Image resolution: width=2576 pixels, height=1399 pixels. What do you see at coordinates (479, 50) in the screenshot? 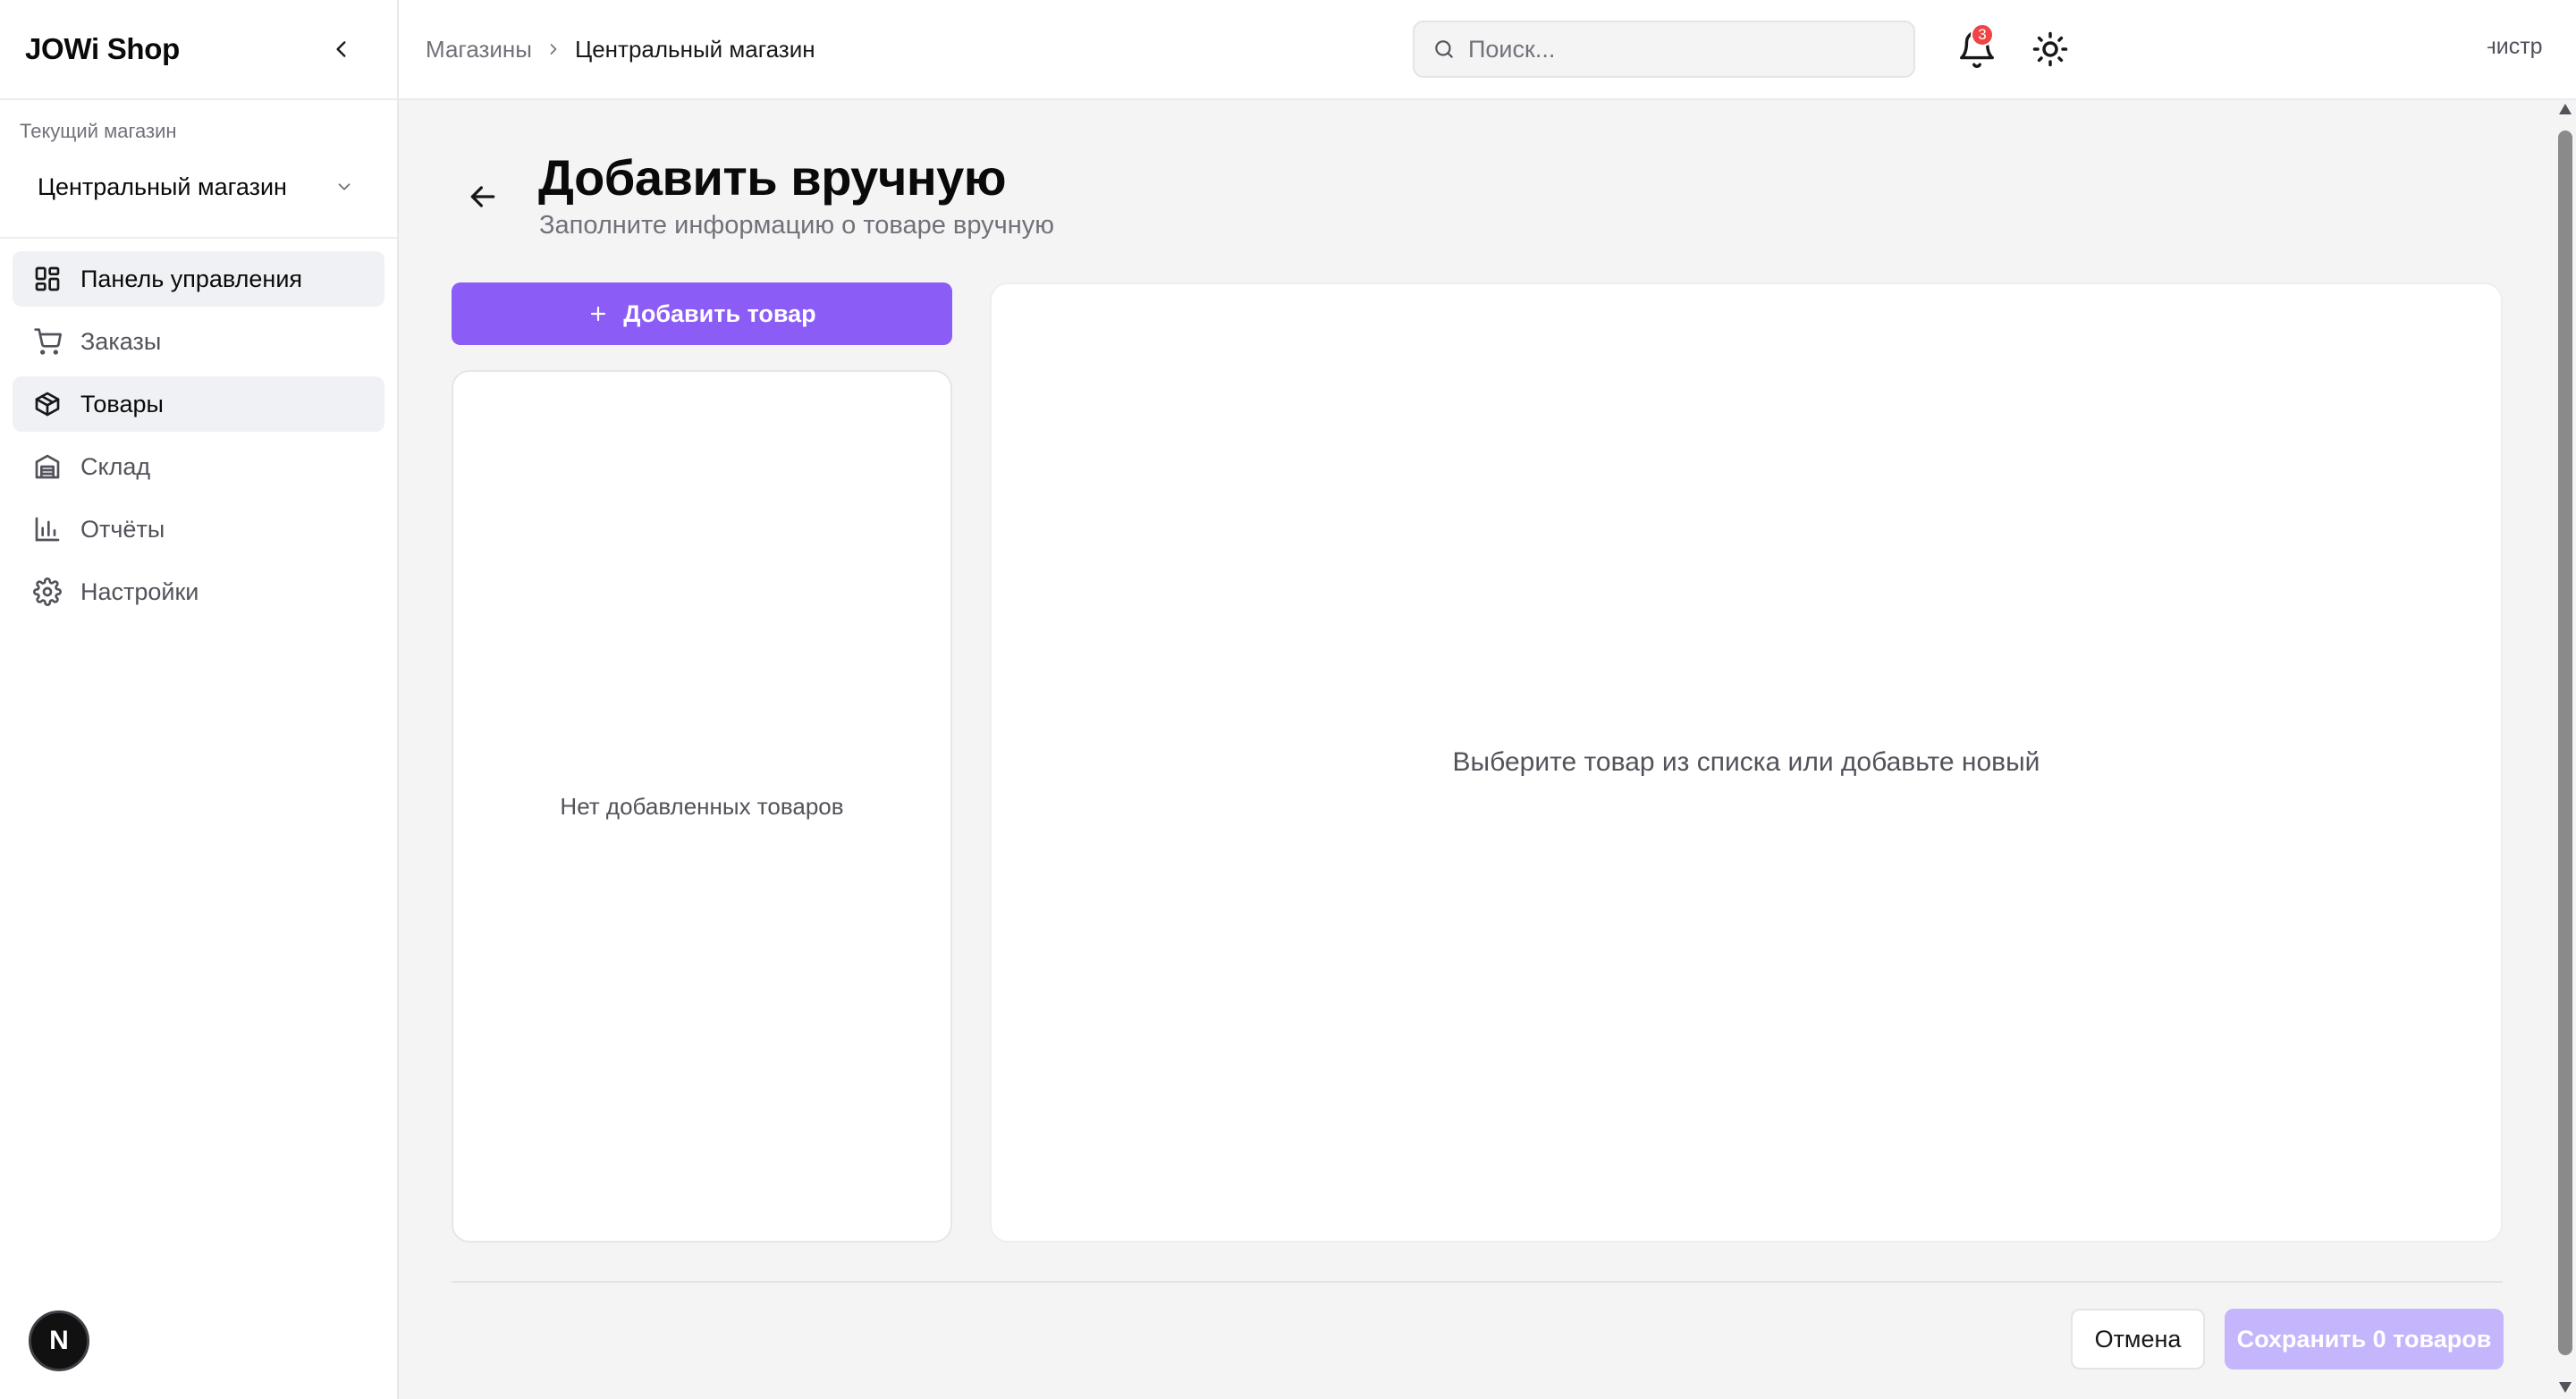
I see `breadcrumb-stores-link: Магазины` at bounding box center [479, 50].